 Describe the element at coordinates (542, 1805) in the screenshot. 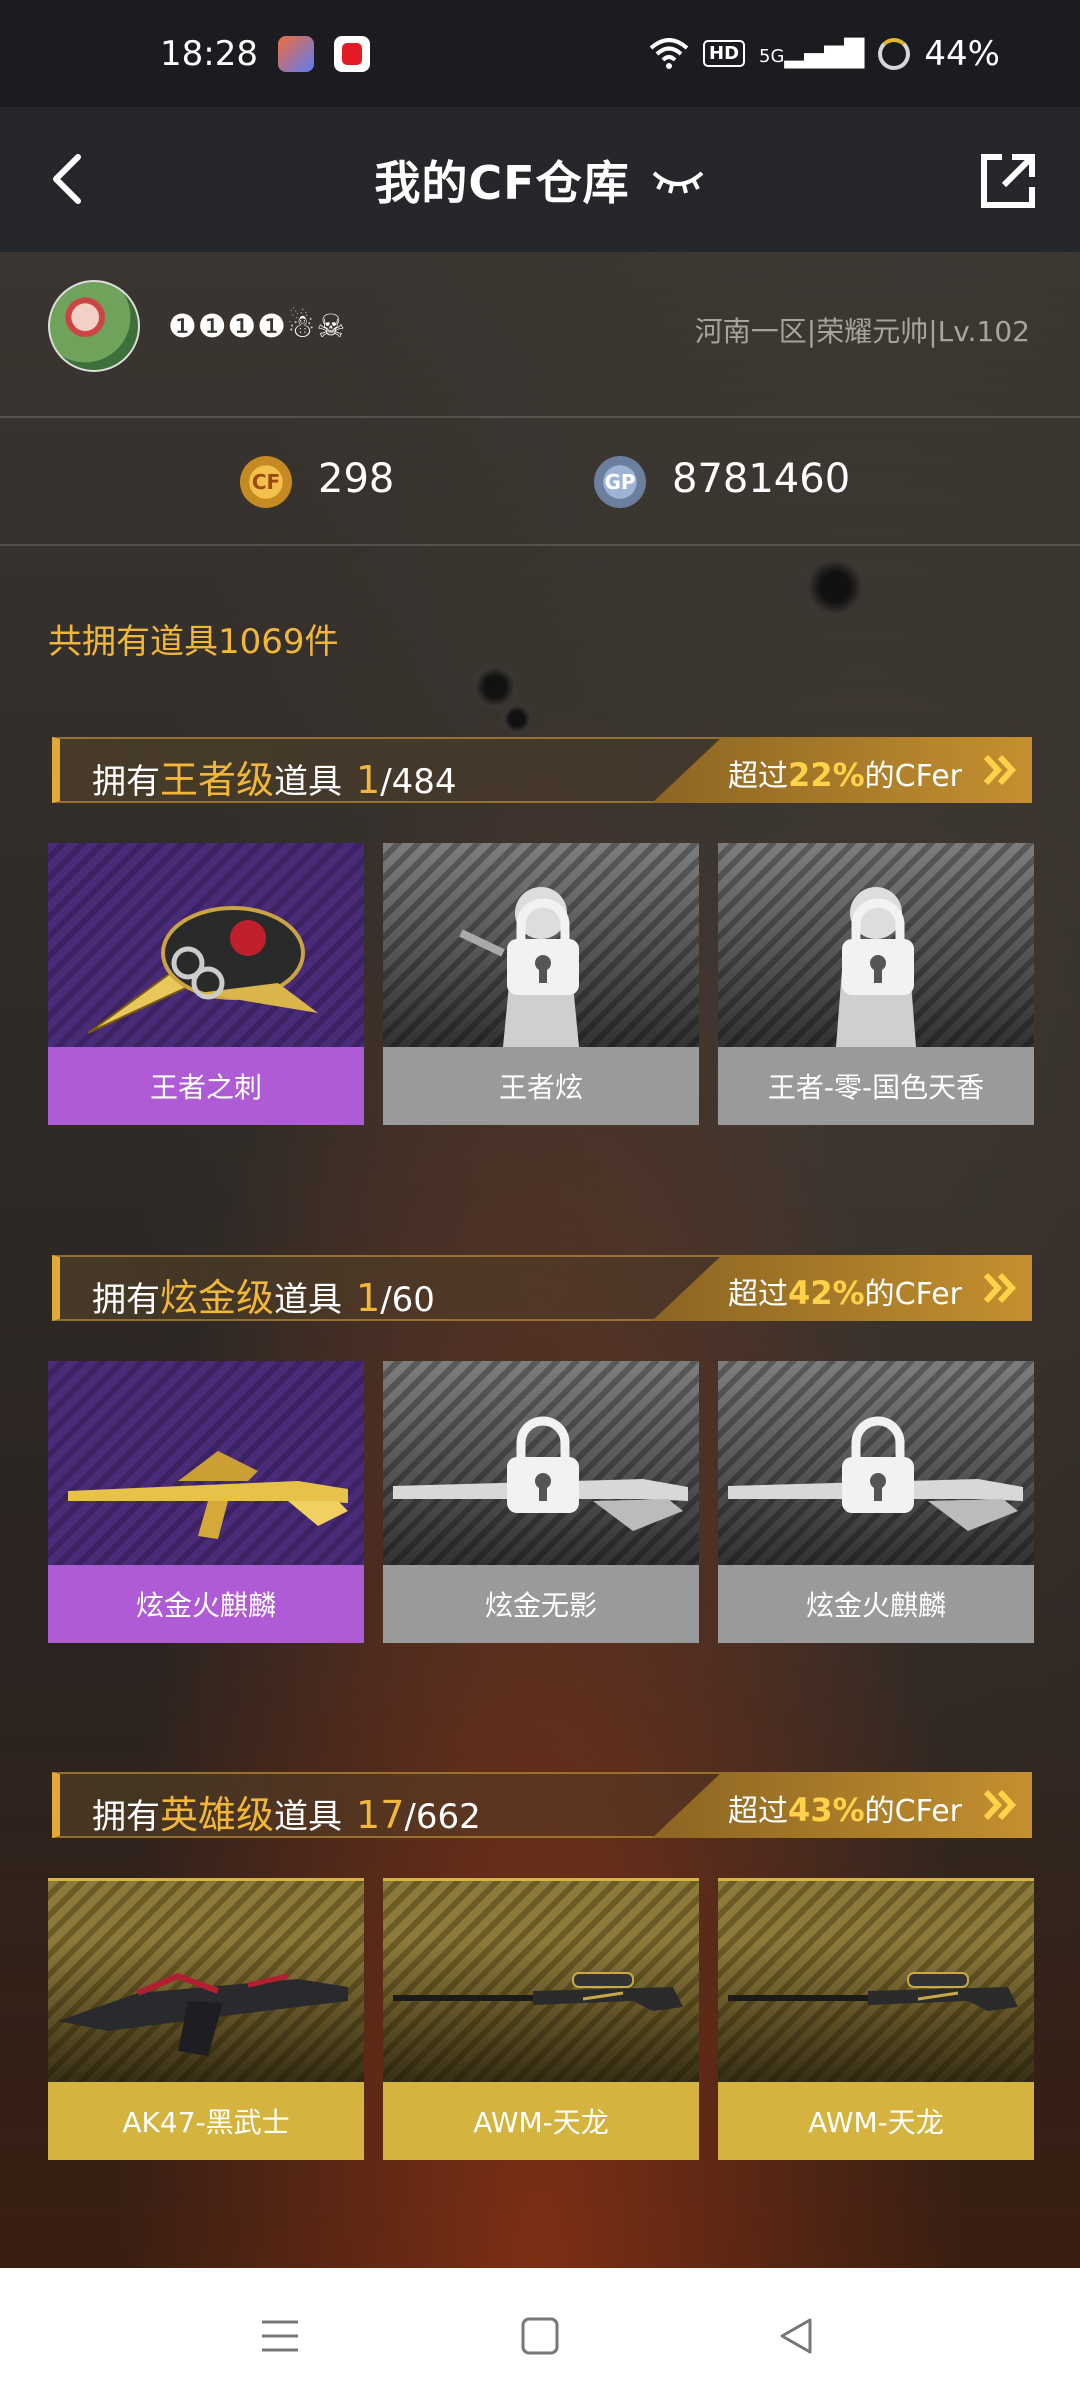

I see `section-banner: 拥有英雄级道具 17/662 超过43%的CFer` at that location.